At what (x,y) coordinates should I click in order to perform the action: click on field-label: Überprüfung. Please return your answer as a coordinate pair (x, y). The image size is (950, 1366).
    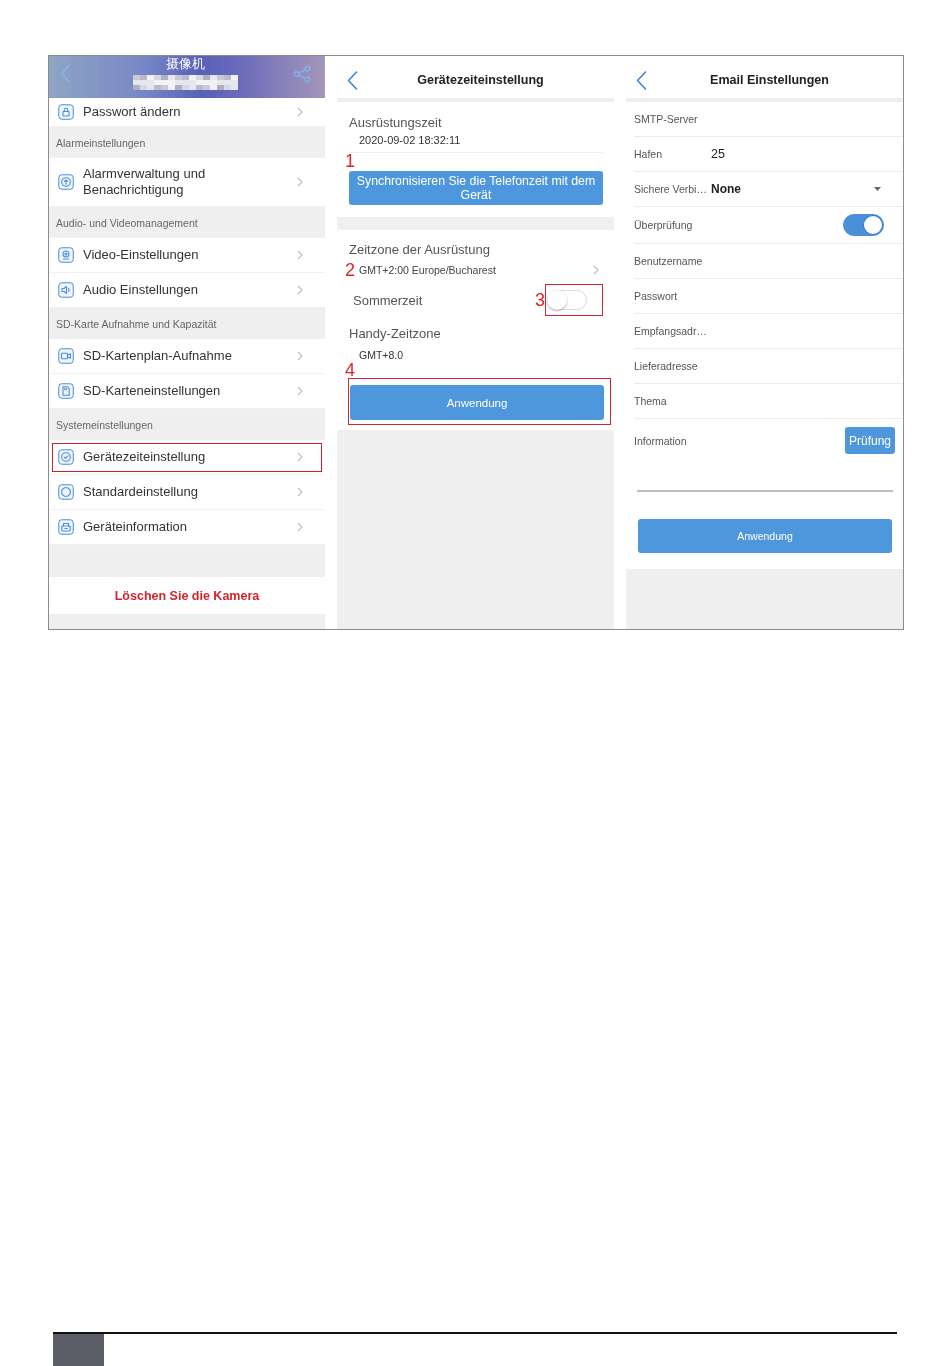
    Looking at the image, I should click on (664, 225).